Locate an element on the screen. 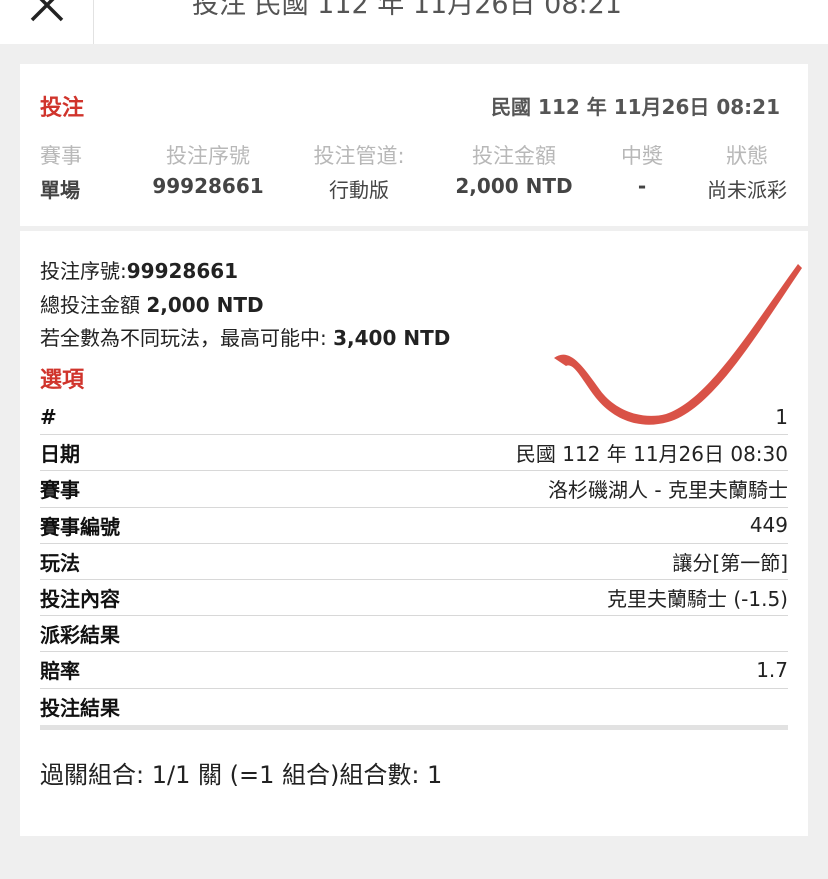 Image resolution: width=828 pixels, height=879 pixels. summary-col-channel: 投注管道: 行動版 is located at coordinates (359, 175).